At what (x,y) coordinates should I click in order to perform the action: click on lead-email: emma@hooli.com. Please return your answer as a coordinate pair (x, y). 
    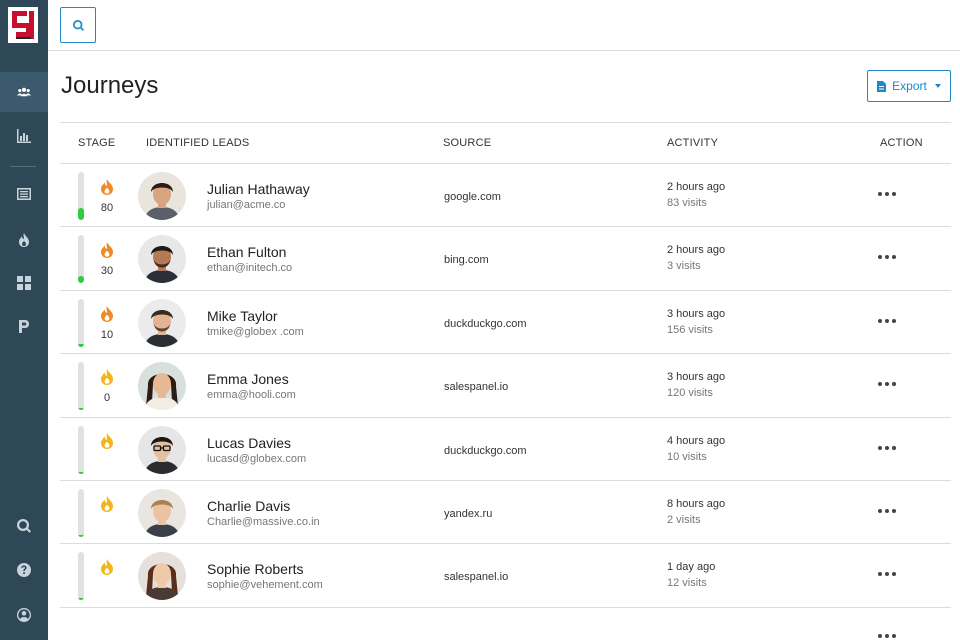
    Looking at the image, I should click on (251, 395).